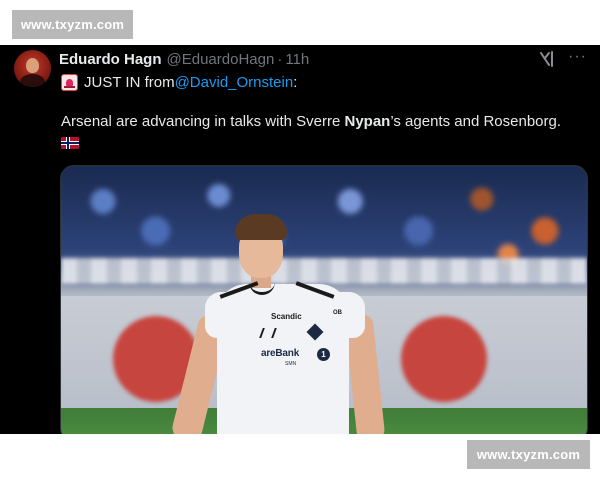 The image size is (600, 480). I want to click on shirt-sponsor-number: 1, so click(323, 354).